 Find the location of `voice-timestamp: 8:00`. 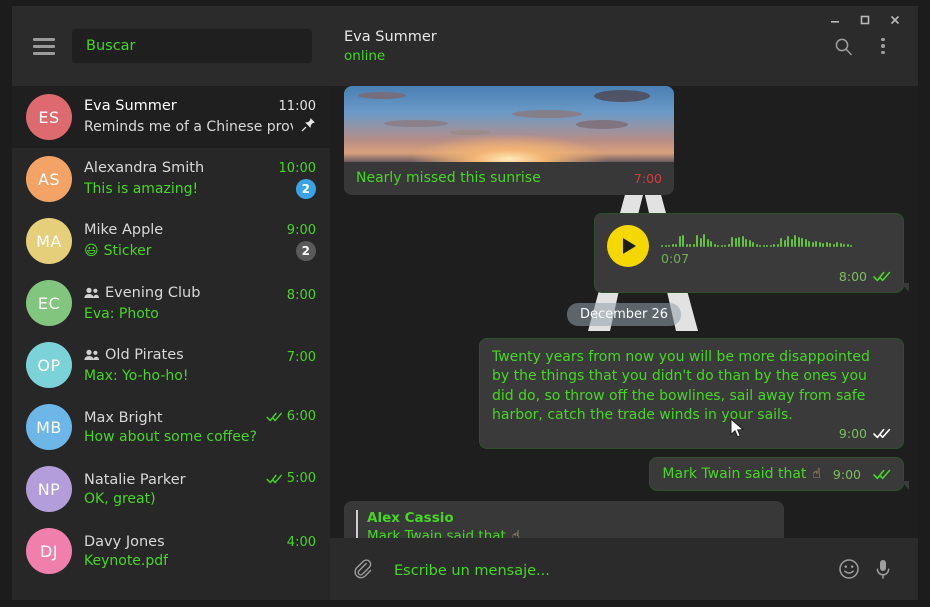

voice-timestamp: 8:00 is located at coordinates (852, 276).